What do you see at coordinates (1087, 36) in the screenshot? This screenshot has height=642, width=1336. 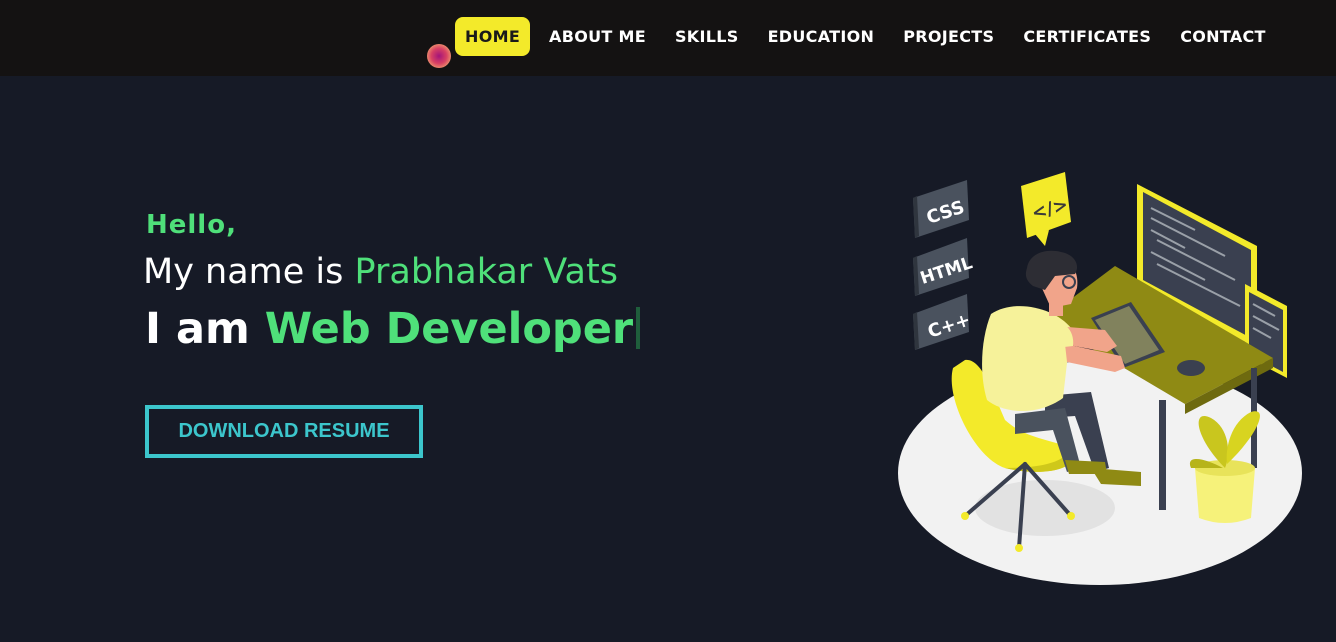 I see `nav-certificates: CERTIFICATES` at bounding box center [1087, 36].